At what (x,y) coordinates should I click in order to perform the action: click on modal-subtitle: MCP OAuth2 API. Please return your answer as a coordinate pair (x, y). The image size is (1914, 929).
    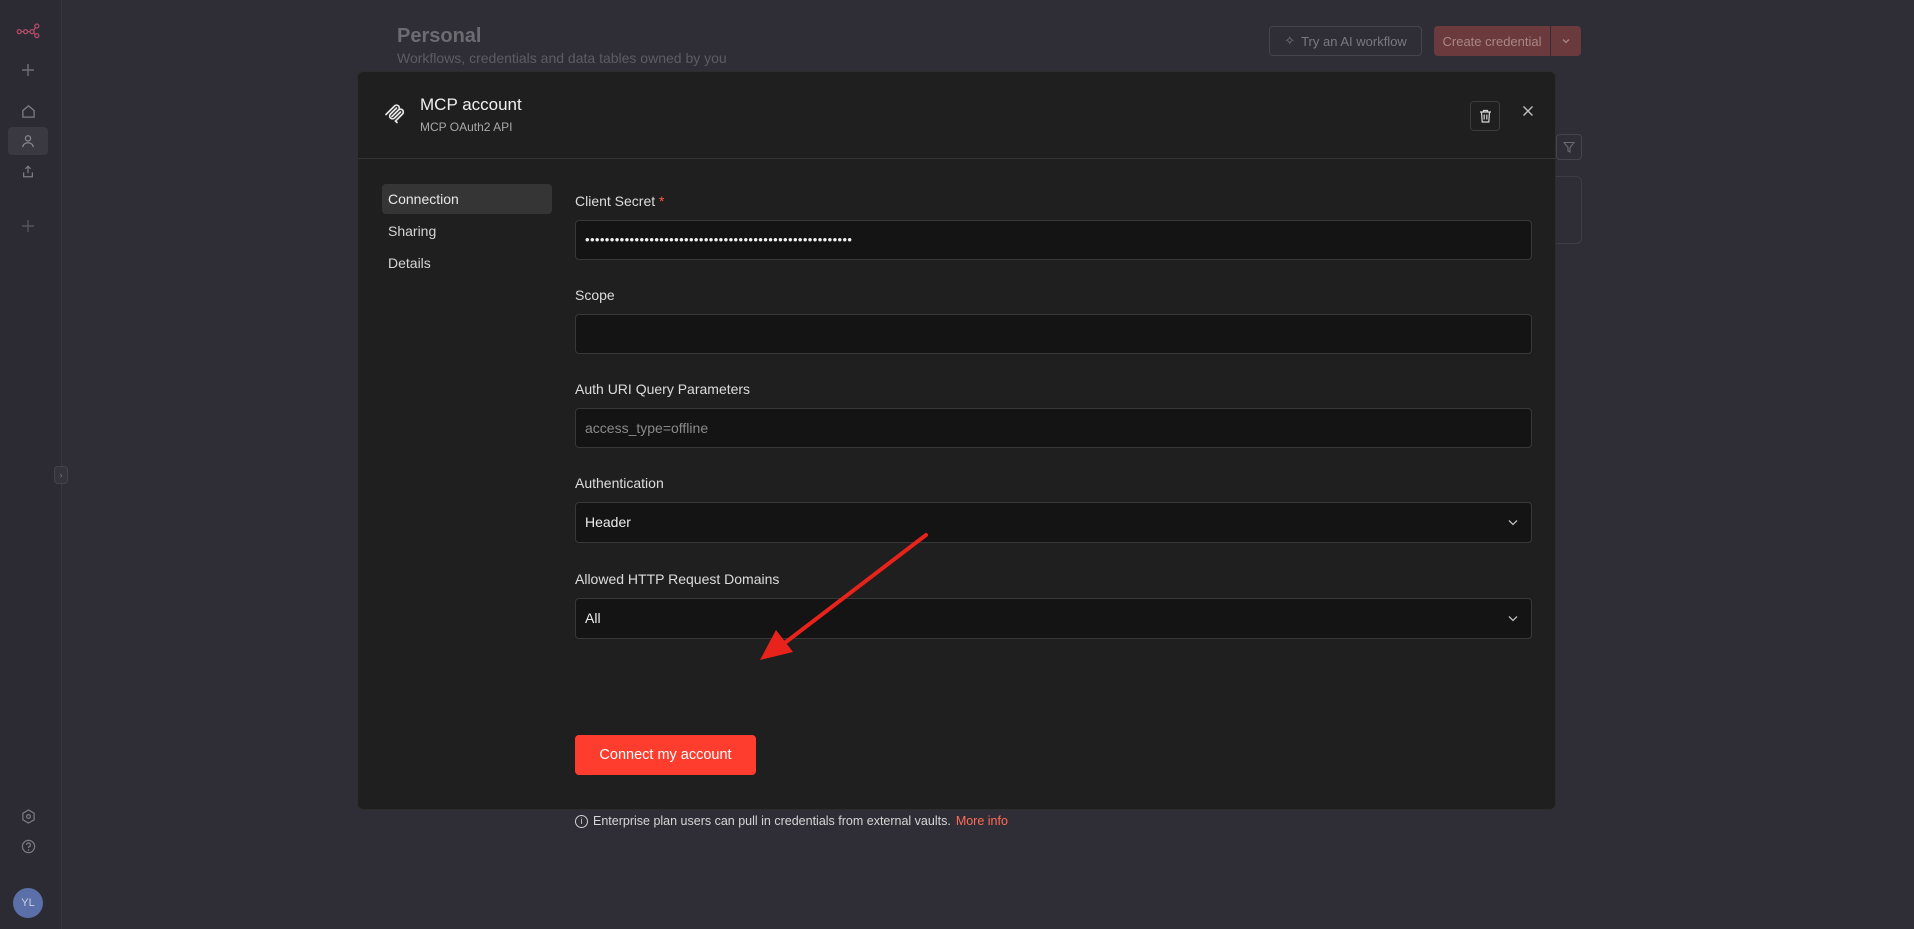
    Looking at the image, I should click on (466, 127).